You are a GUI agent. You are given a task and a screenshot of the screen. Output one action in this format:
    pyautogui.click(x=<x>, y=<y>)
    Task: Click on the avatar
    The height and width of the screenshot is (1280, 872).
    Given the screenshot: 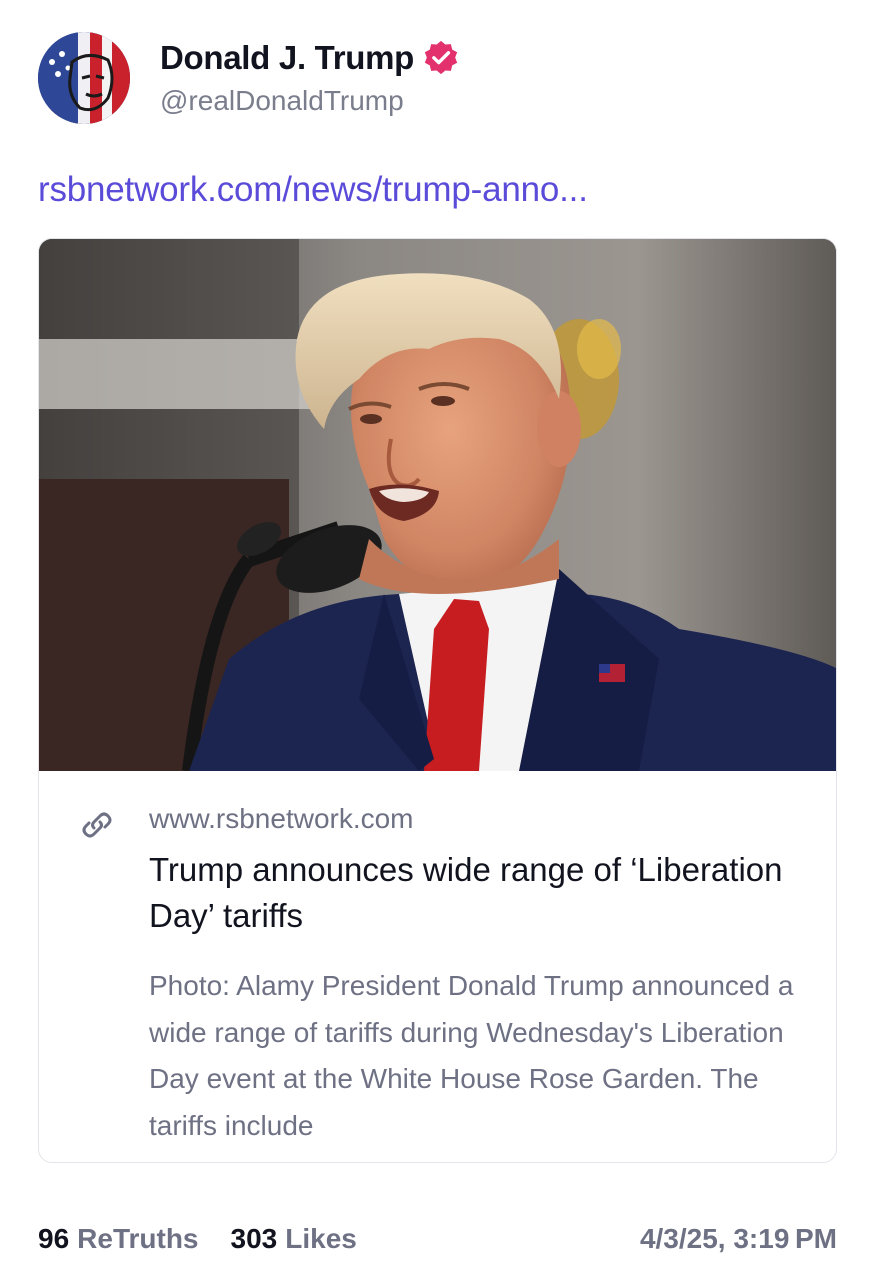 What is the action you would take?
    pyautogui.click(x=84, y=78)
    